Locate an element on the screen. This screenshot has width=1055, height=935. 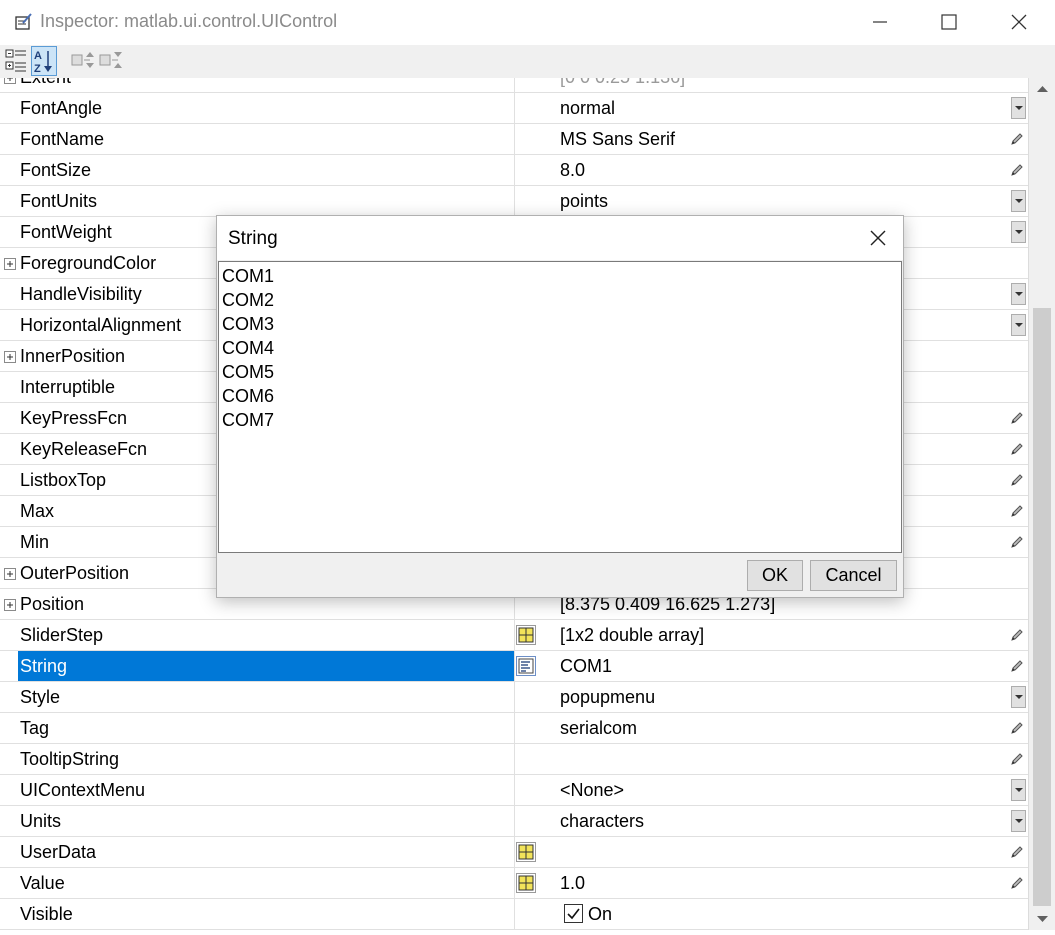
maximize-button is located at coordinates (949, 22).